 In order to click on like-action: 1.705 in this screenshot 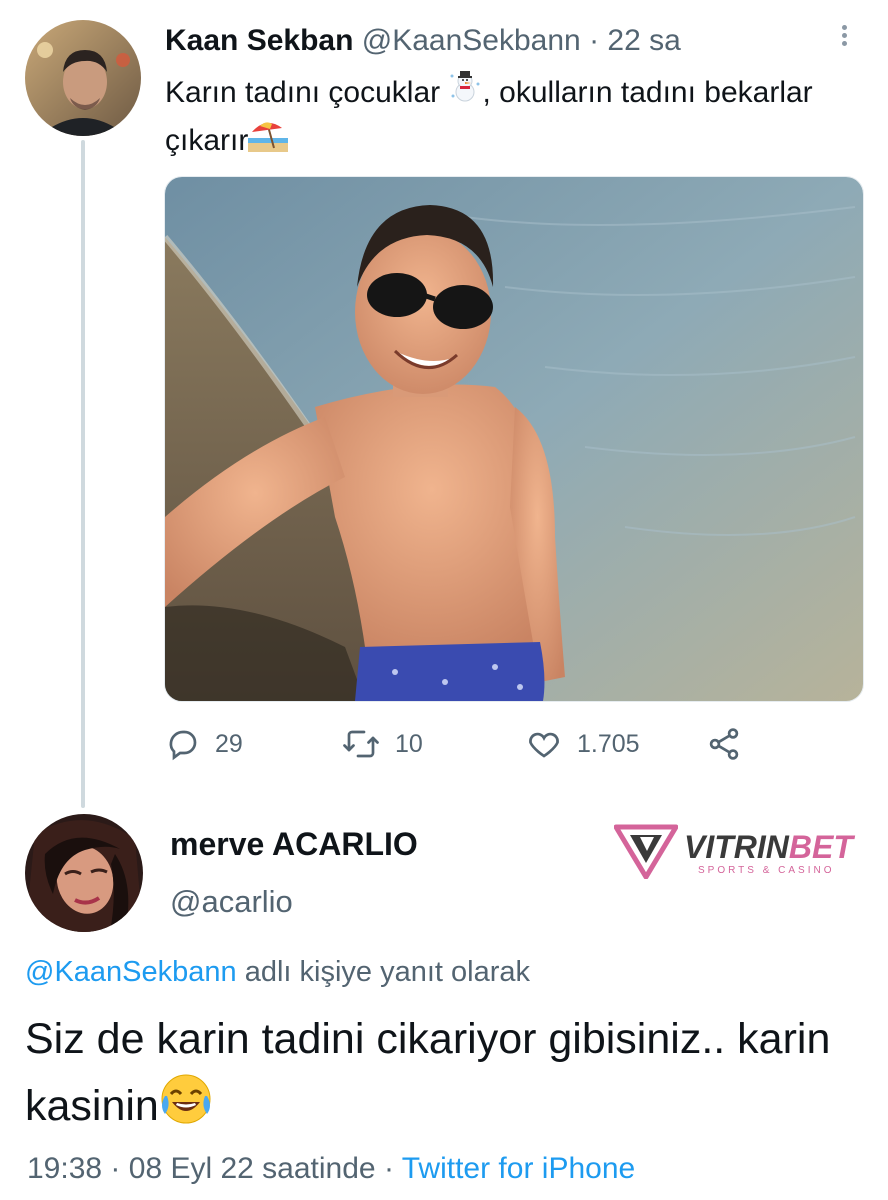, I will do `click(582, 744)`.